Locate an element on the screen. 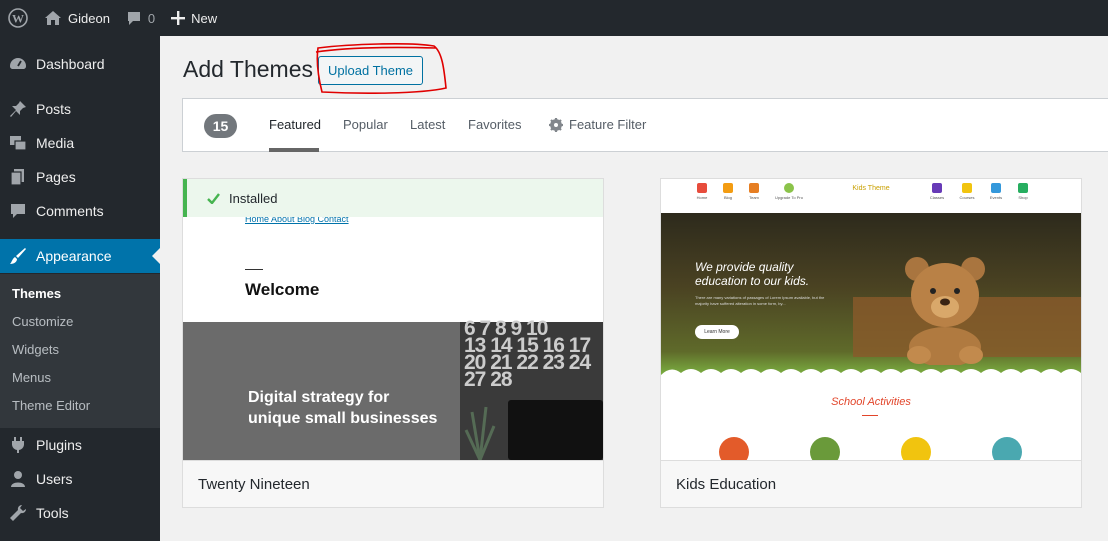 The image size is (1108, 541). comments-link: 0 is located at coordinates (140, 18).